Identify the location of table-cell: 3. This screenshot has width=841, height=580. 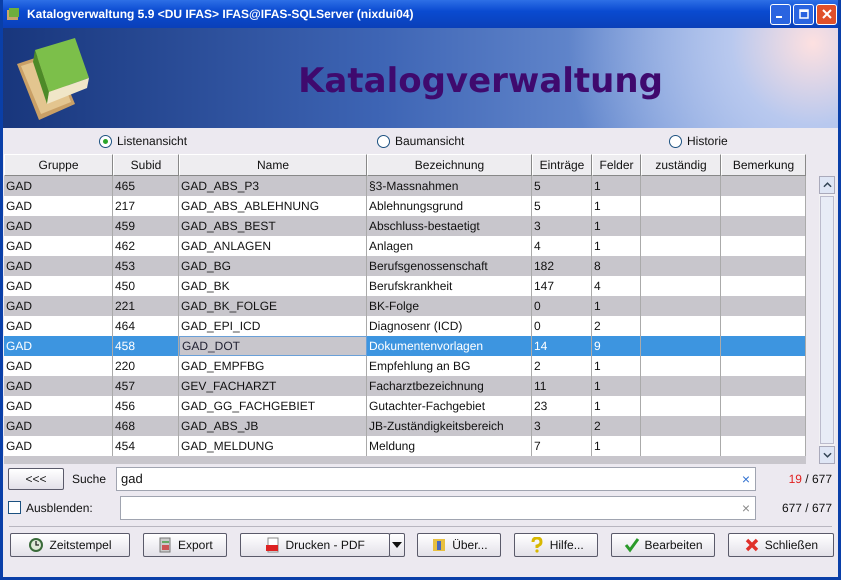
(537, 426).